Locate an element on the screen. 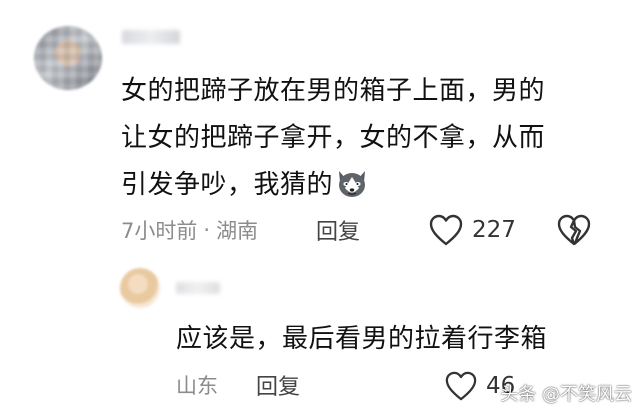 This screenshot has width=640, height=414. like-button: 227 is located at coordinates (472, 230).